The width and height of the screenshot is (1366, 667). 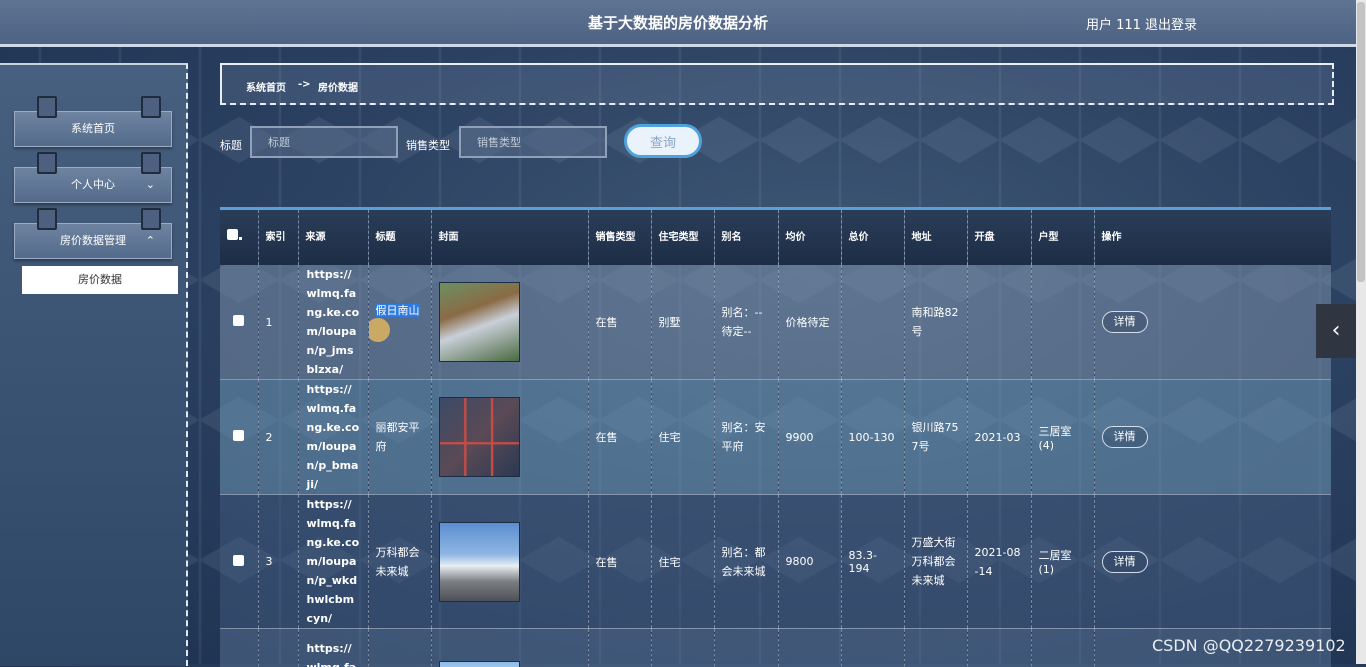 I want to click on select-all-checkbox, so click(x=232, y=234).